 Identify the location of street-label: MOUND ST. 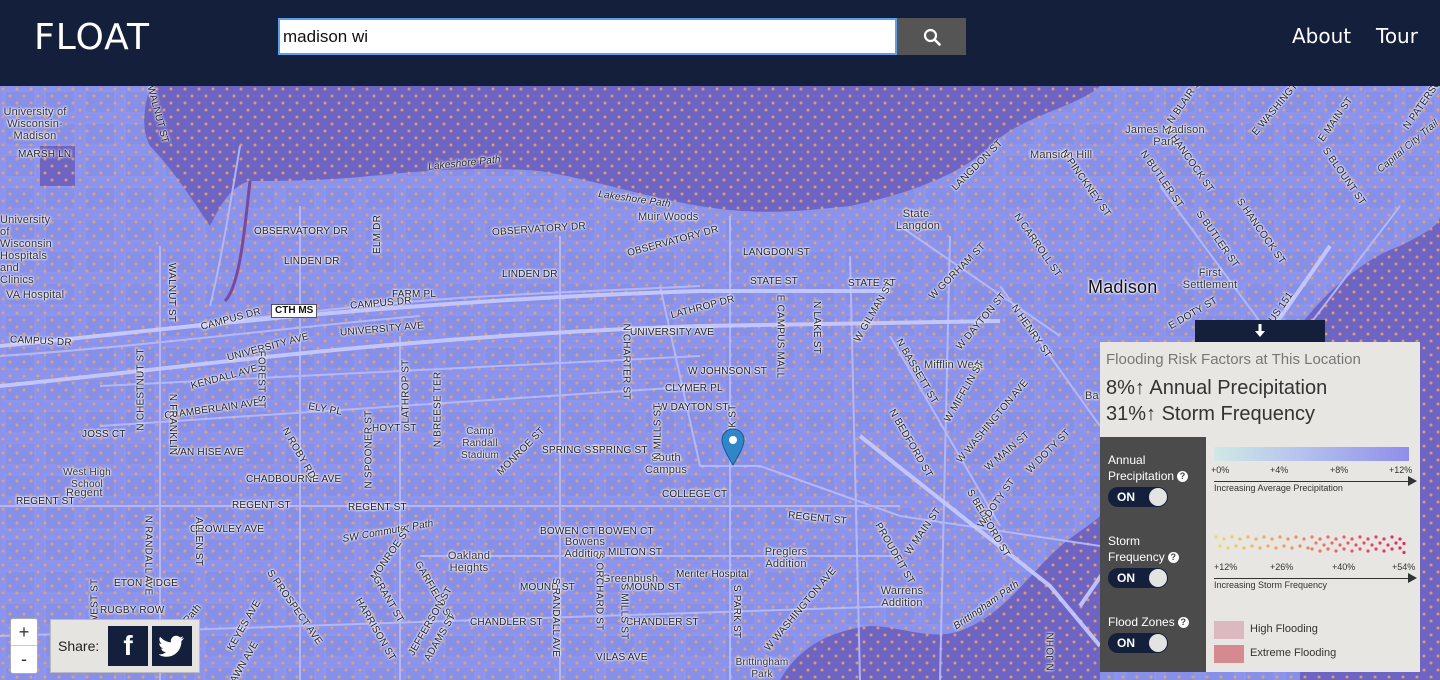
(653, 587).